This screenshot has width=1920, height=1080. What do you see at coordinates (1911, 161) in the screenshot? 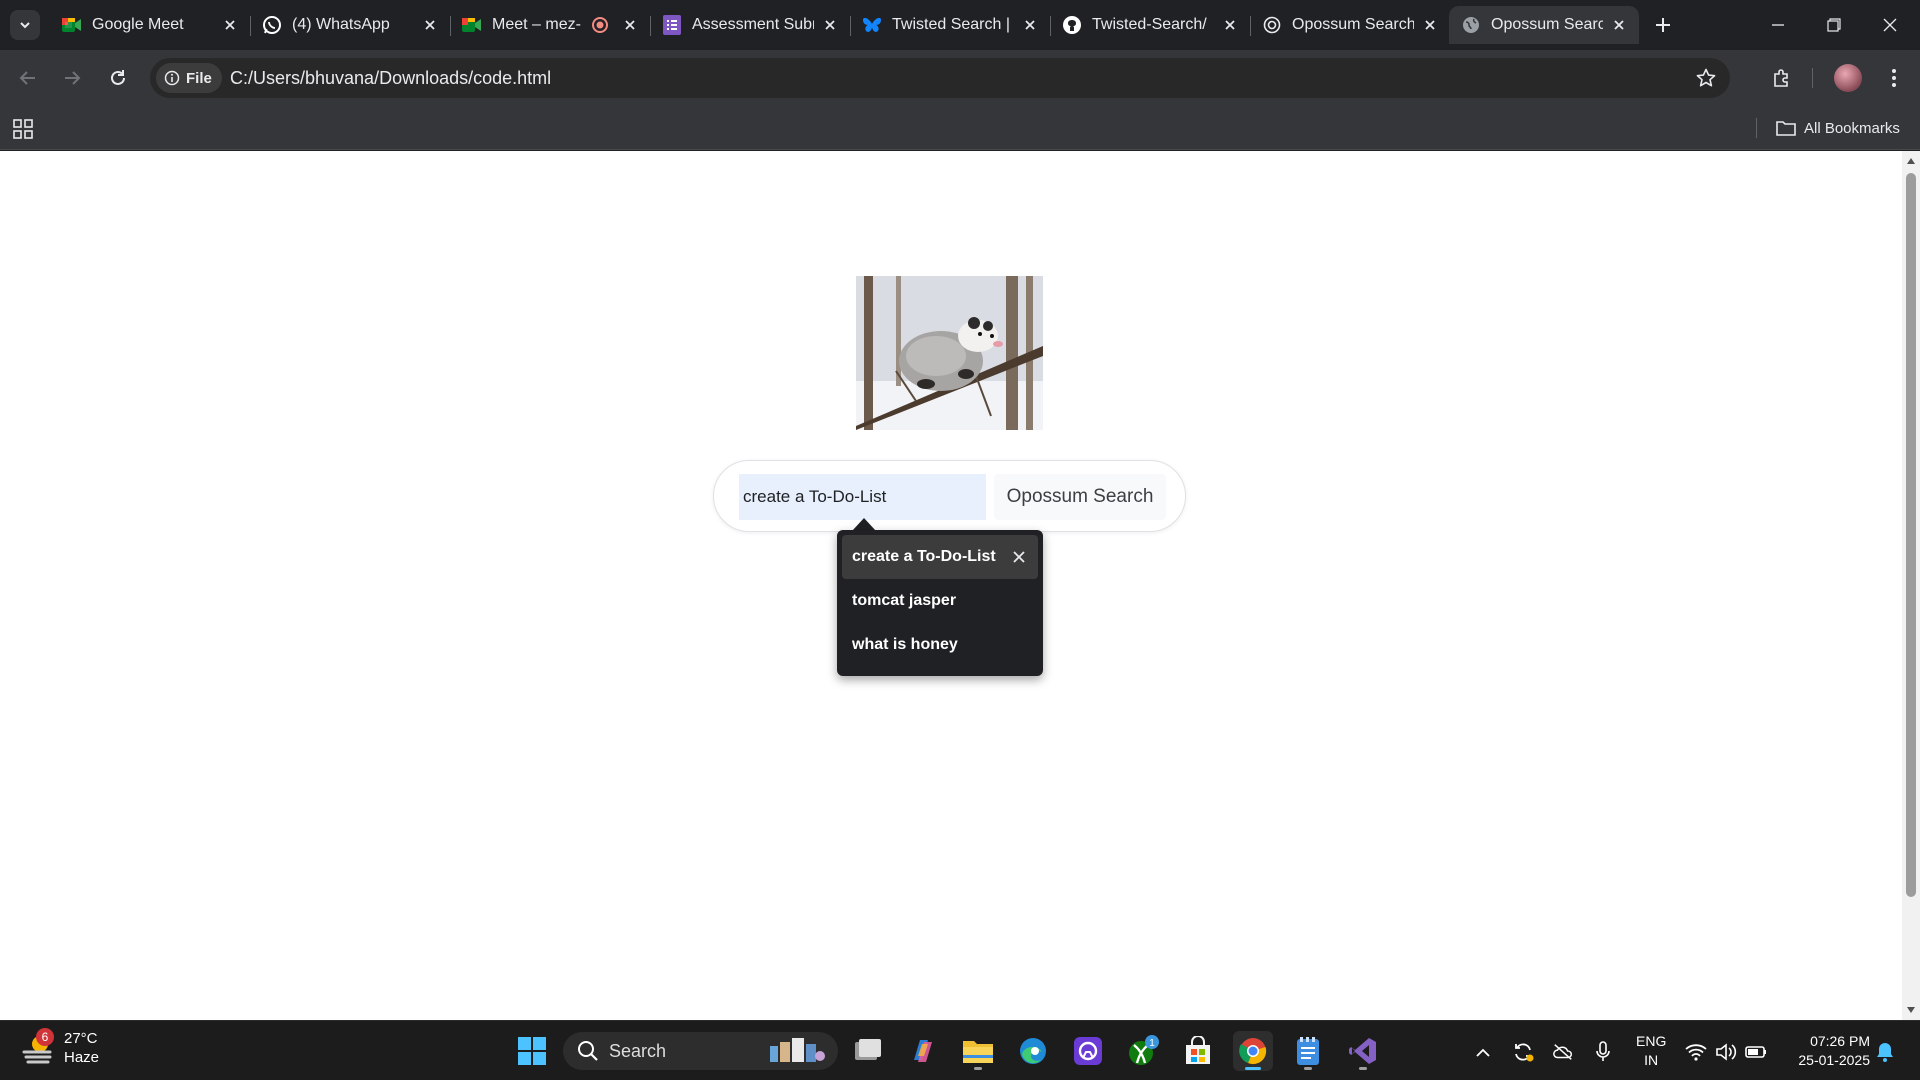
I see `scroll-up-arrow-icon` at bounding box center [1911, 161].